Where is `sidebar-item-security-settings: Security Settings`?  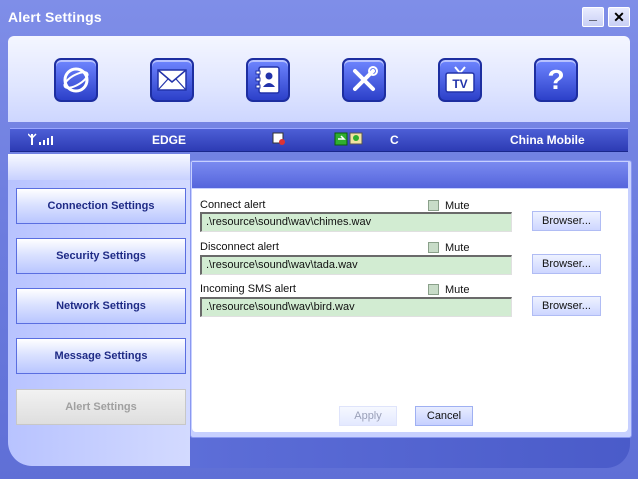 sidebar-item-security-settings: Security Settings is located at coordinates (101, 256).